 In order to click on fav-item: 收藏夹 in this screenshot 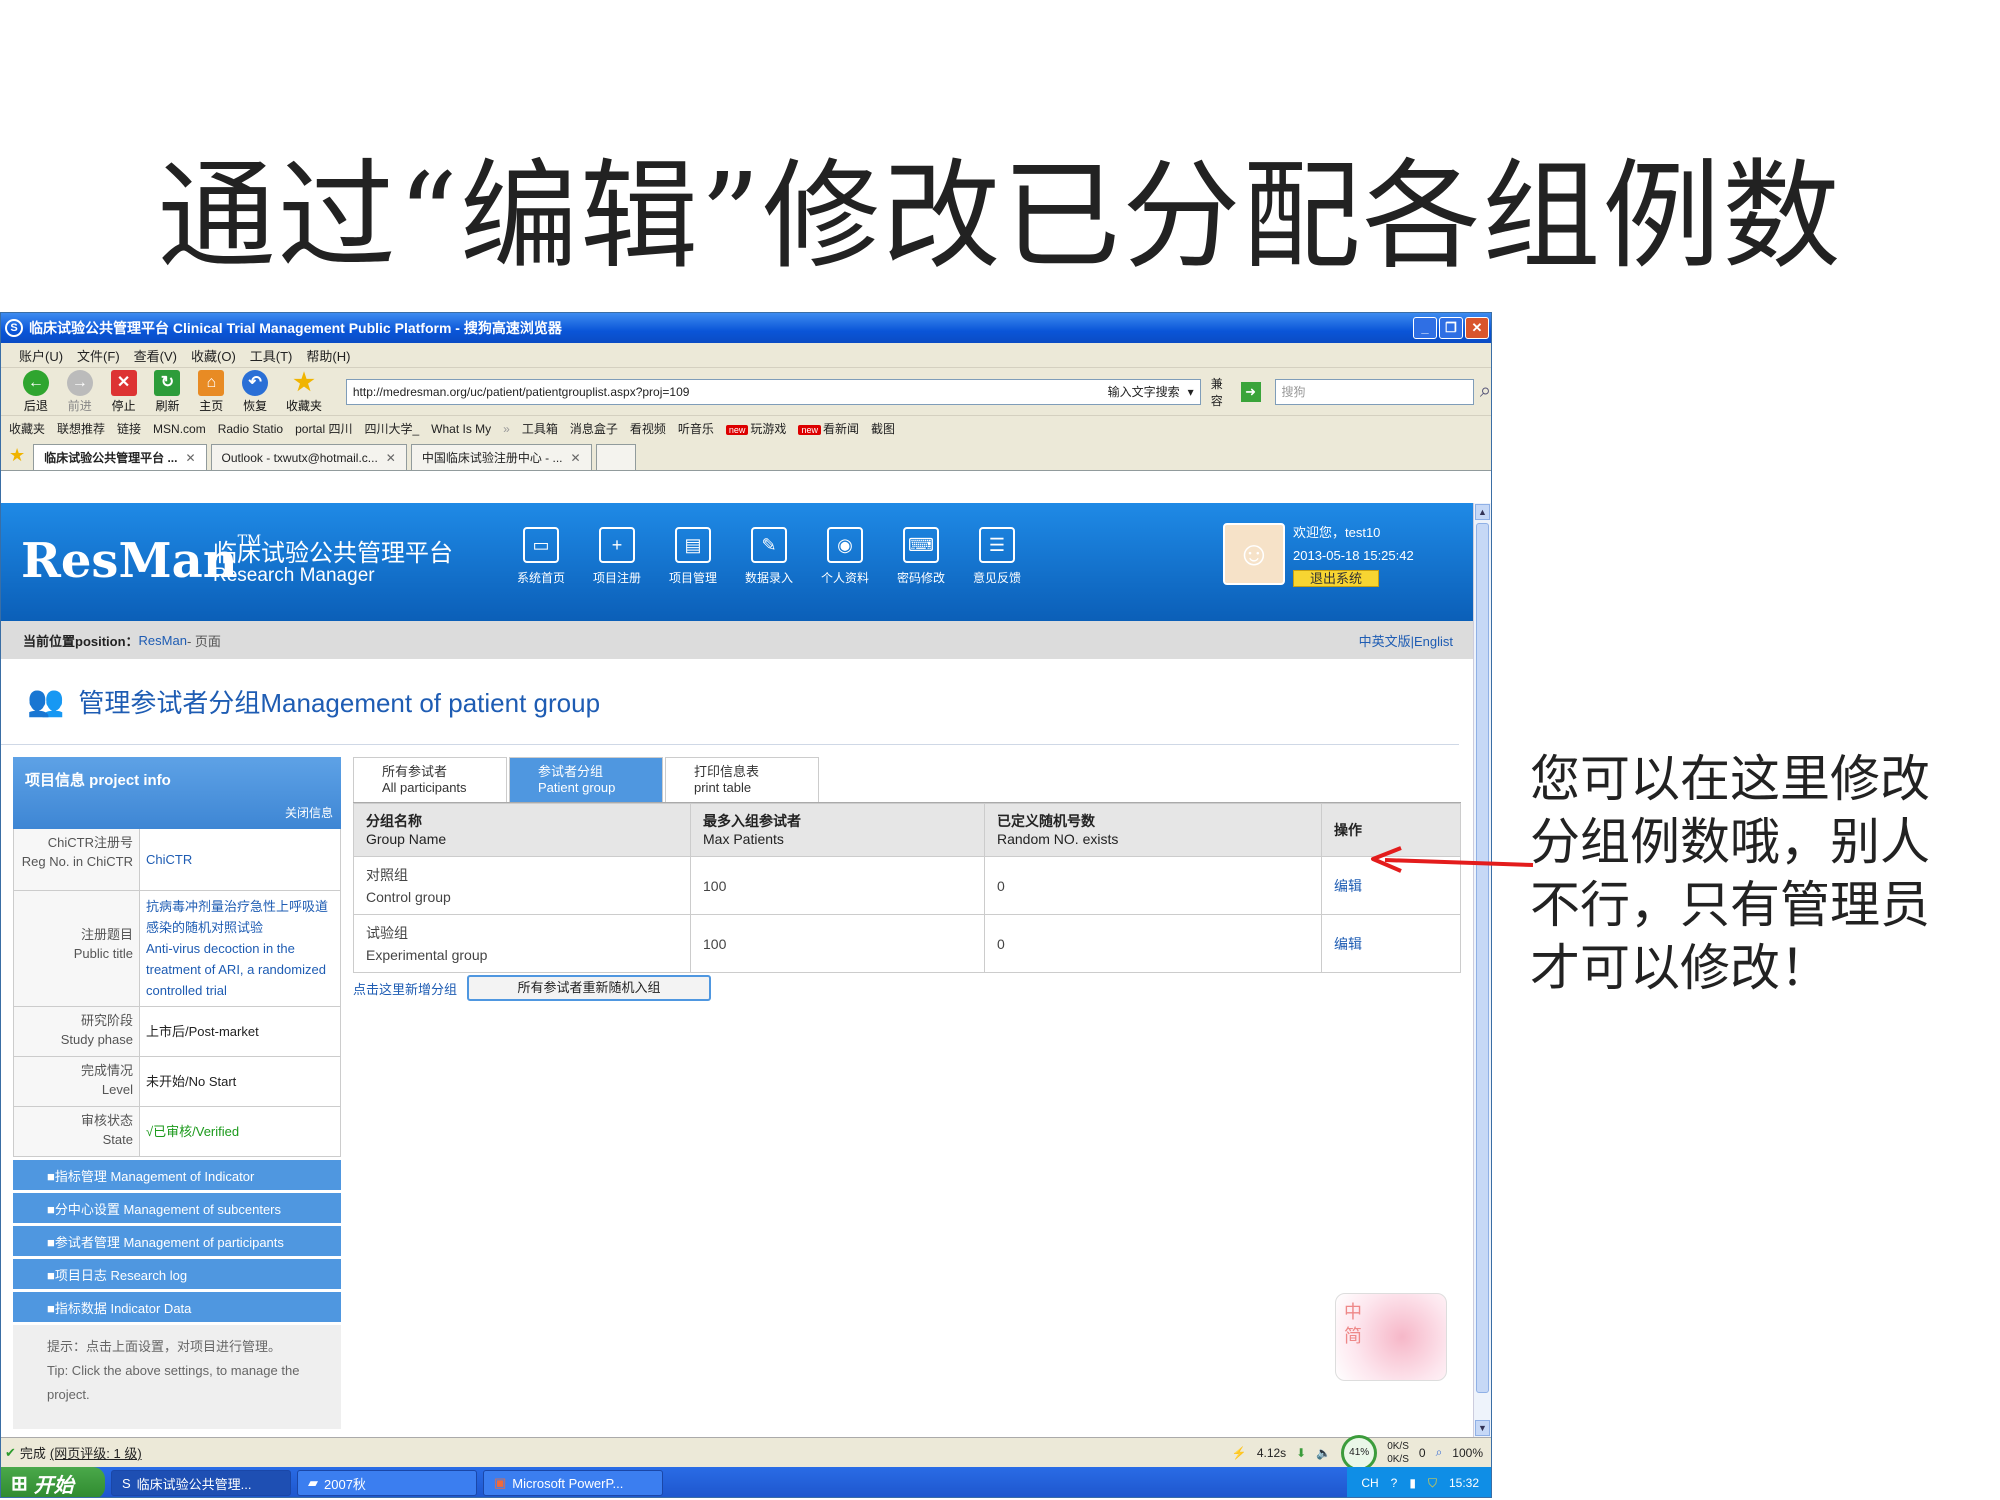, I will do `click(27, 428)`.